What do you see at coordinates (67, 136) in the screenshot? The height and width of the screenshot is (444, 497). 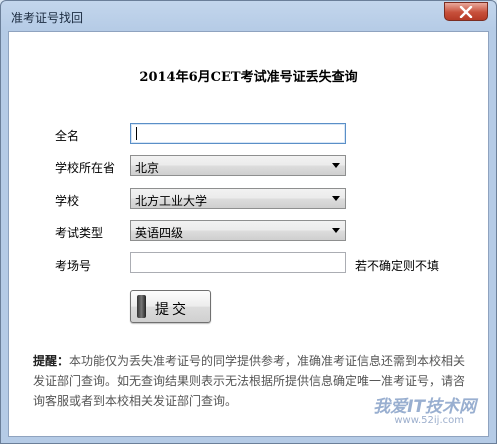 I see `name-label: 全名` at bounding box center [67, 136].